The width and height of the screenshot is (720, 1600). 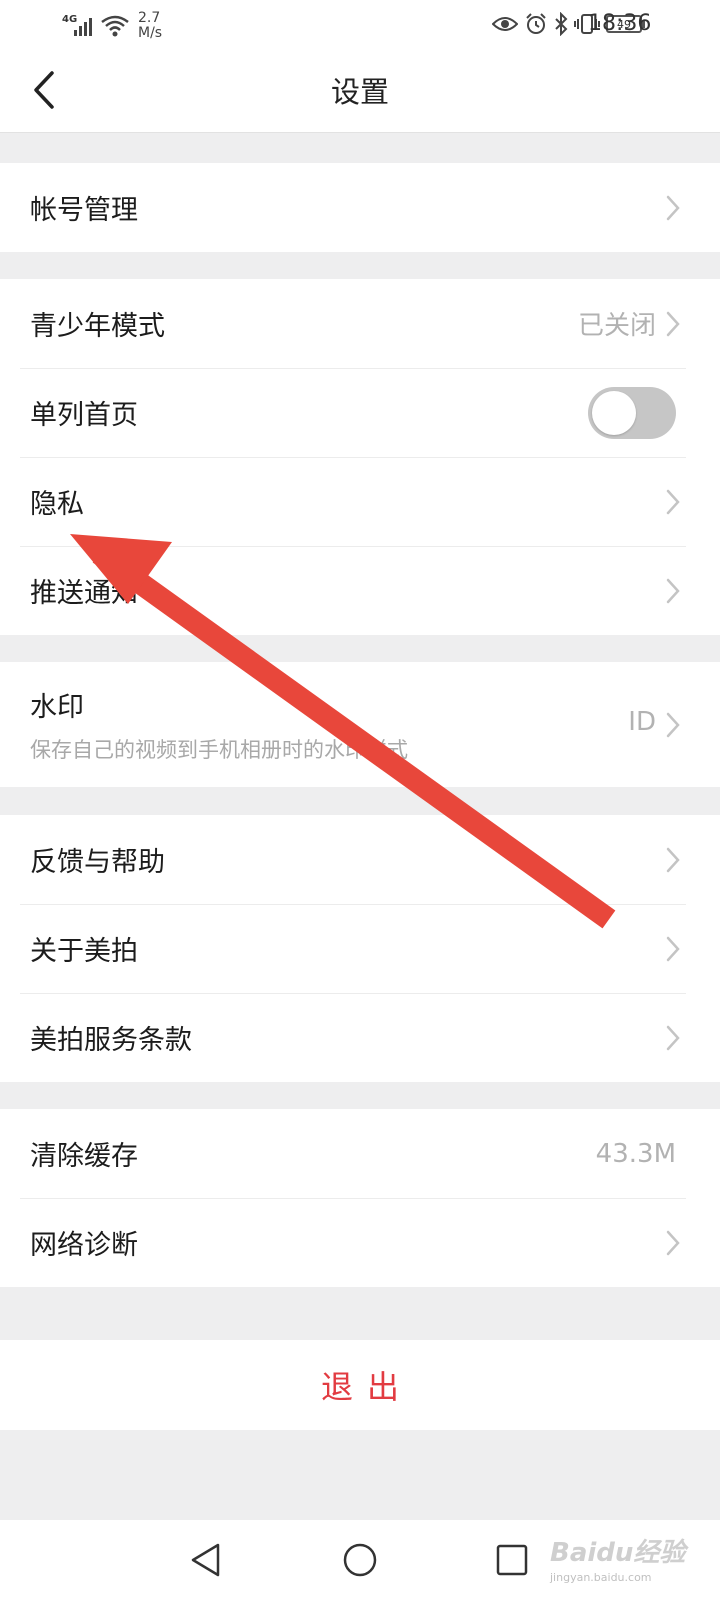 I want to click on eye-icon, so click(x=505, y=24).